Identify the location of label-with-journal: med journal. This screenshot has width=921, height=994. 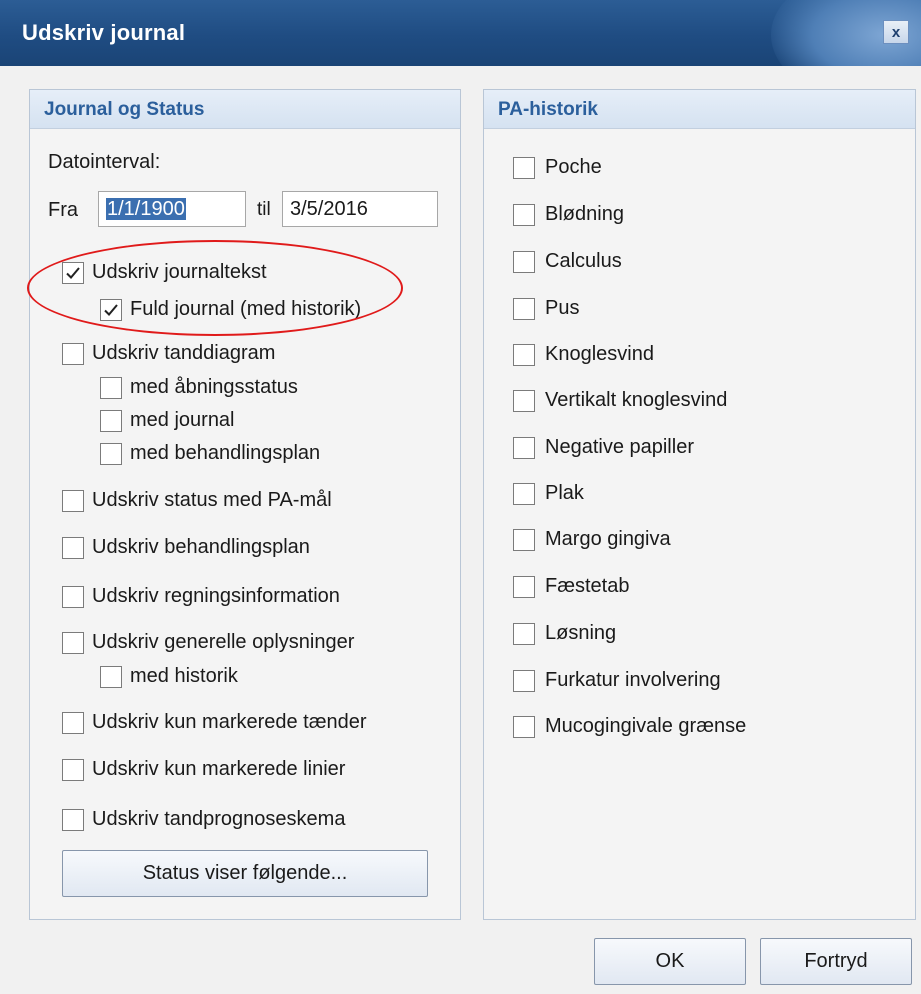
(182, 420).